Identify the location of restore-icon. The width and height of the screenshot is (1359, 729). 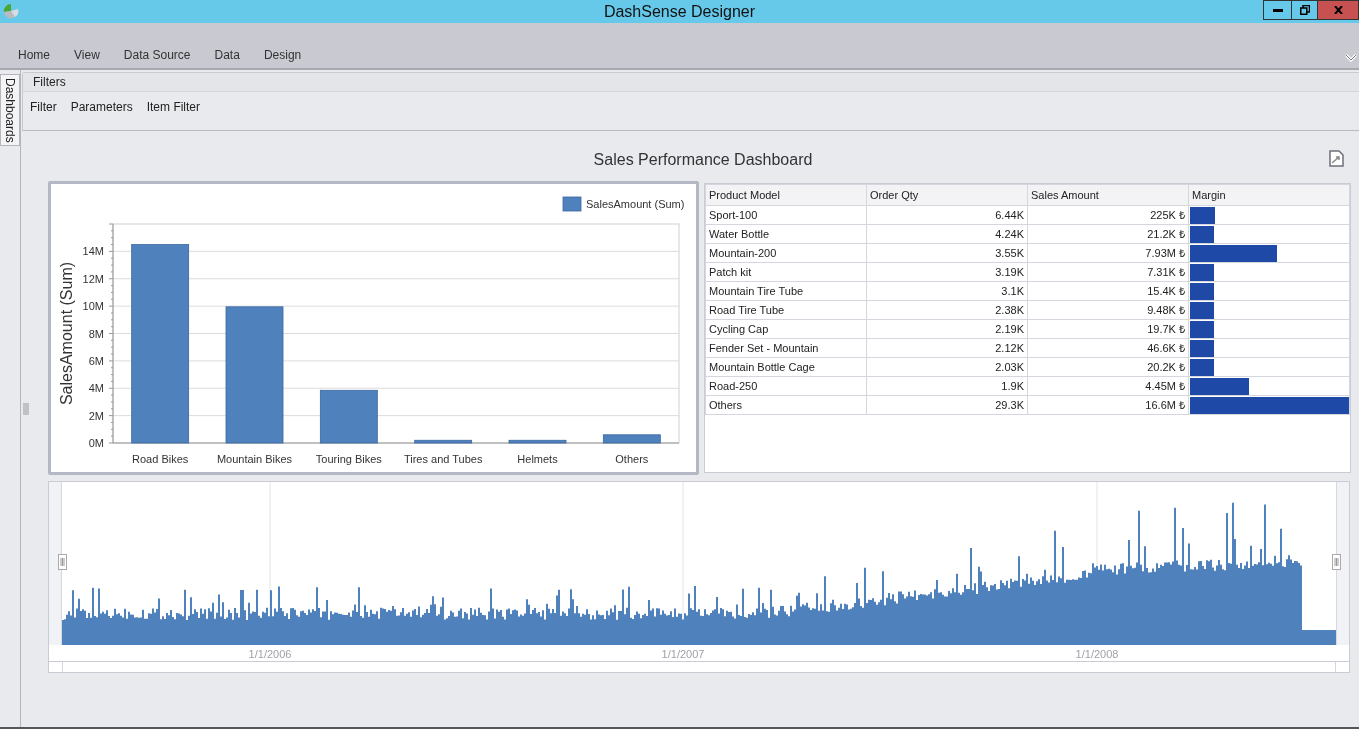
(1304, 10).